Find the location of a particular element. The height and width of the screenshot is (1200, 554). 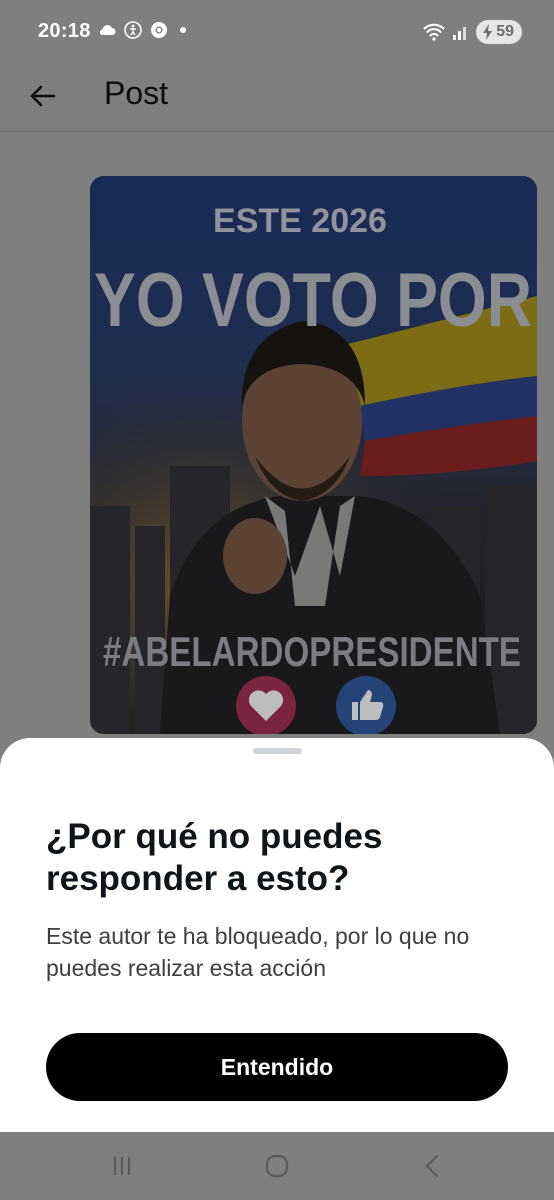

home-button is located at coordinates (277, 1166).